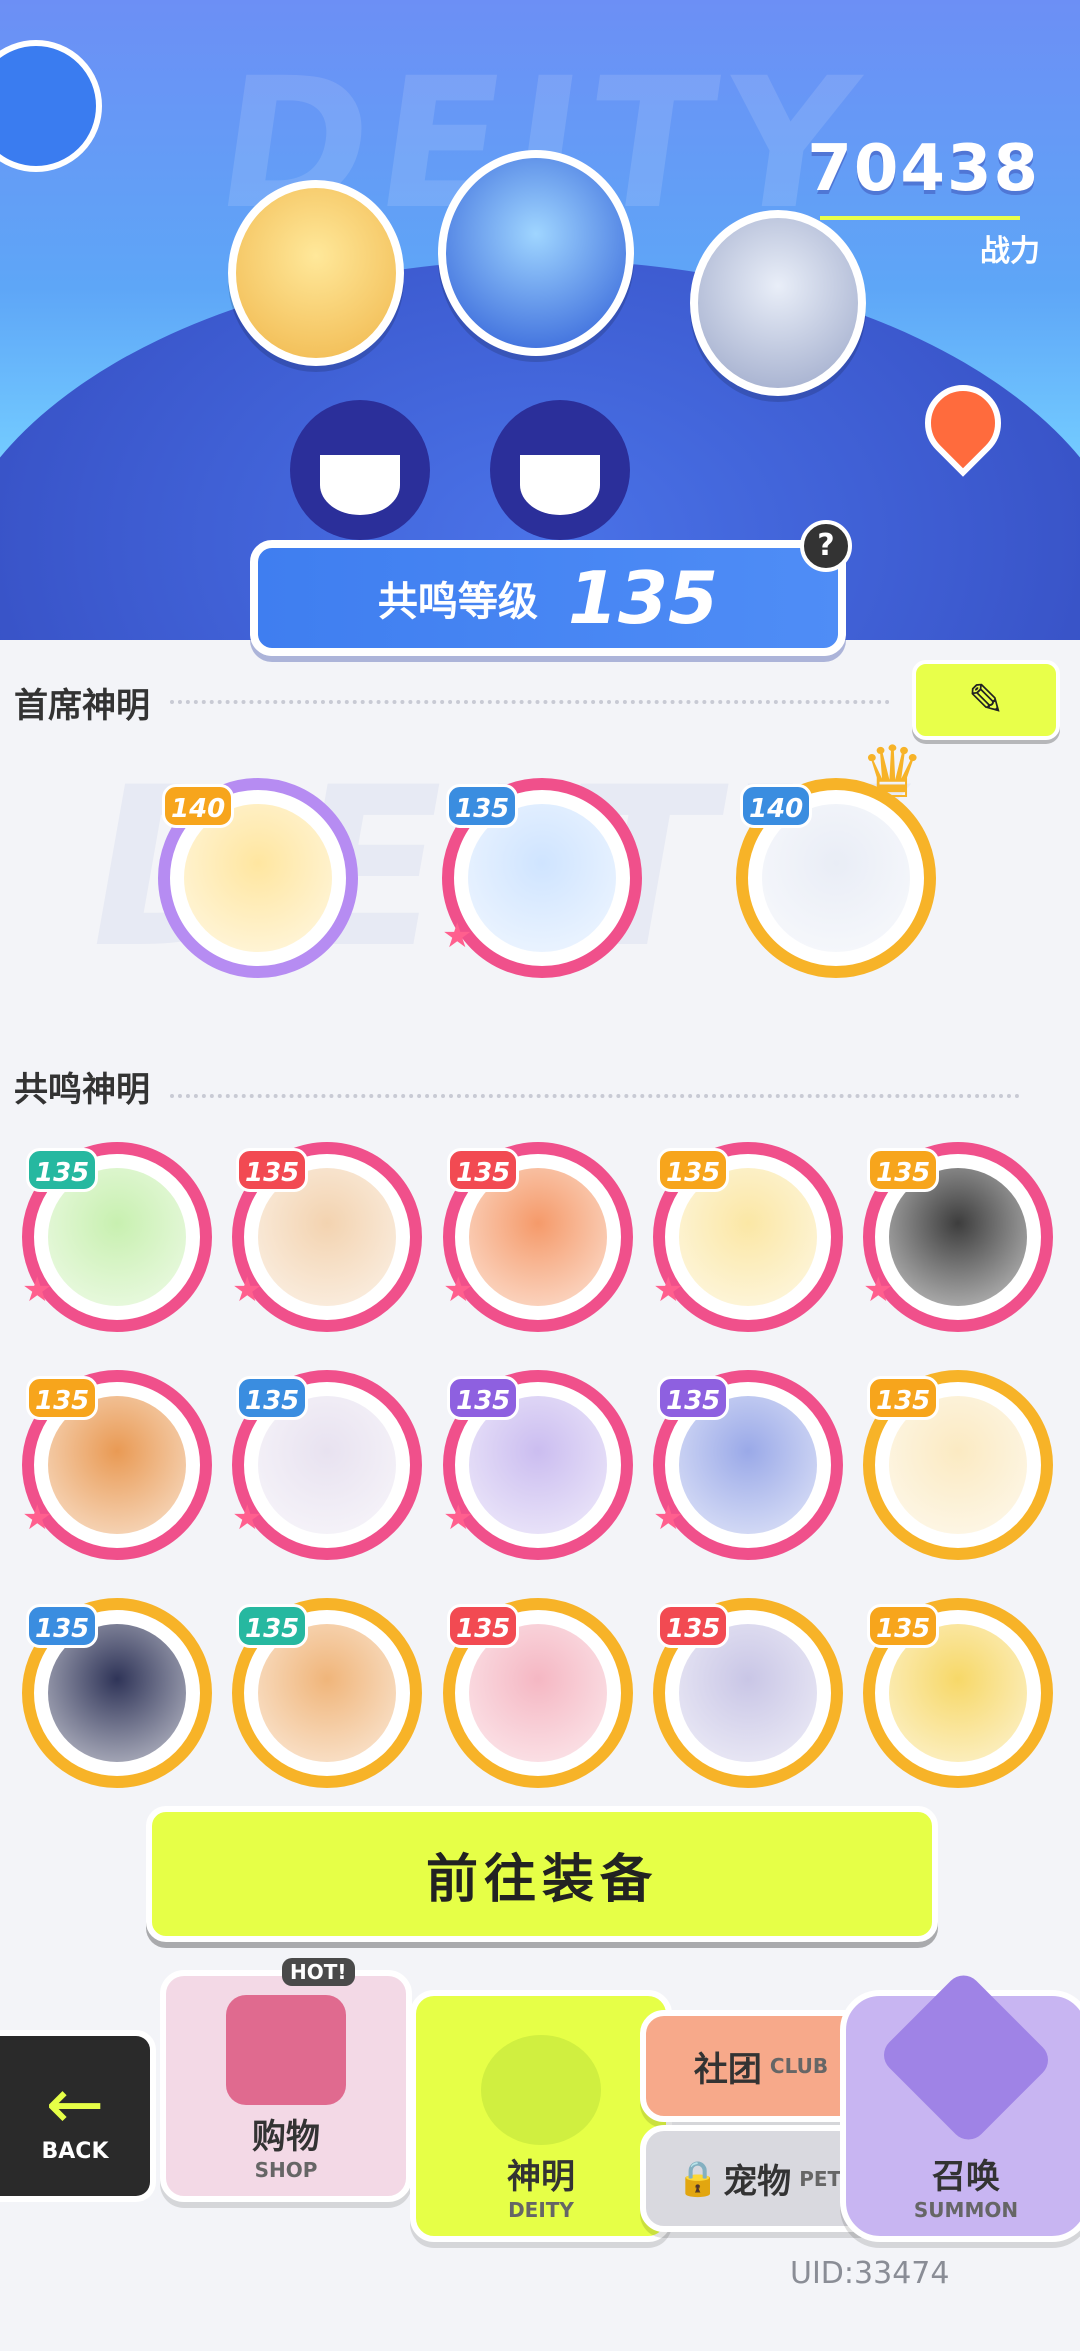 The height and width of the screenshot is (2351, 1080). I want to click on nav-summon-label: 召唤, so click(966, 2177).